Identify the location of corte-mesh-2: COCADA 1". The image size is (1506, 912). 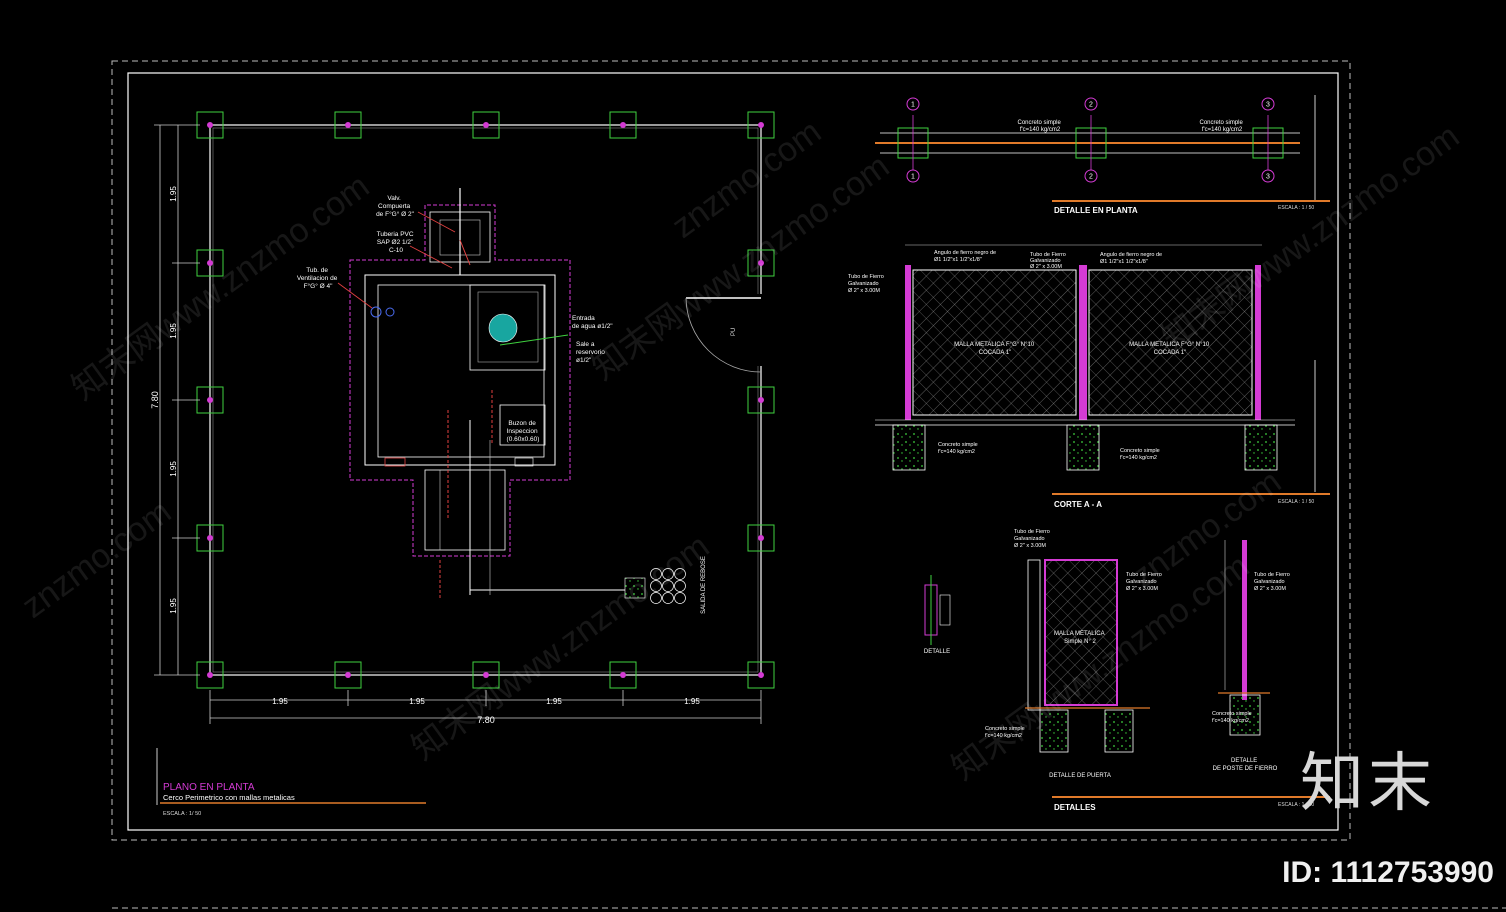
(995, 353).